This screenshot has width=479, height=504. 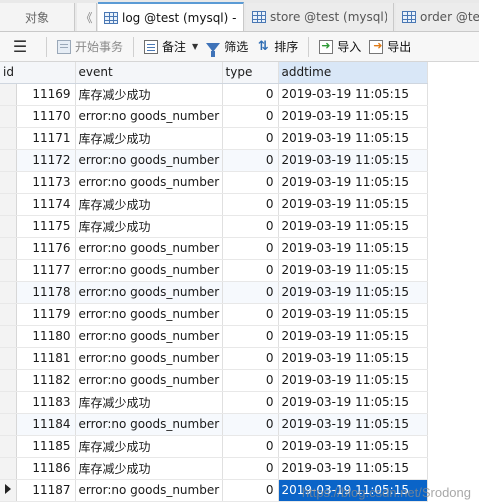 I want to click on cell-id: 11178, so click(x=46, y=292).